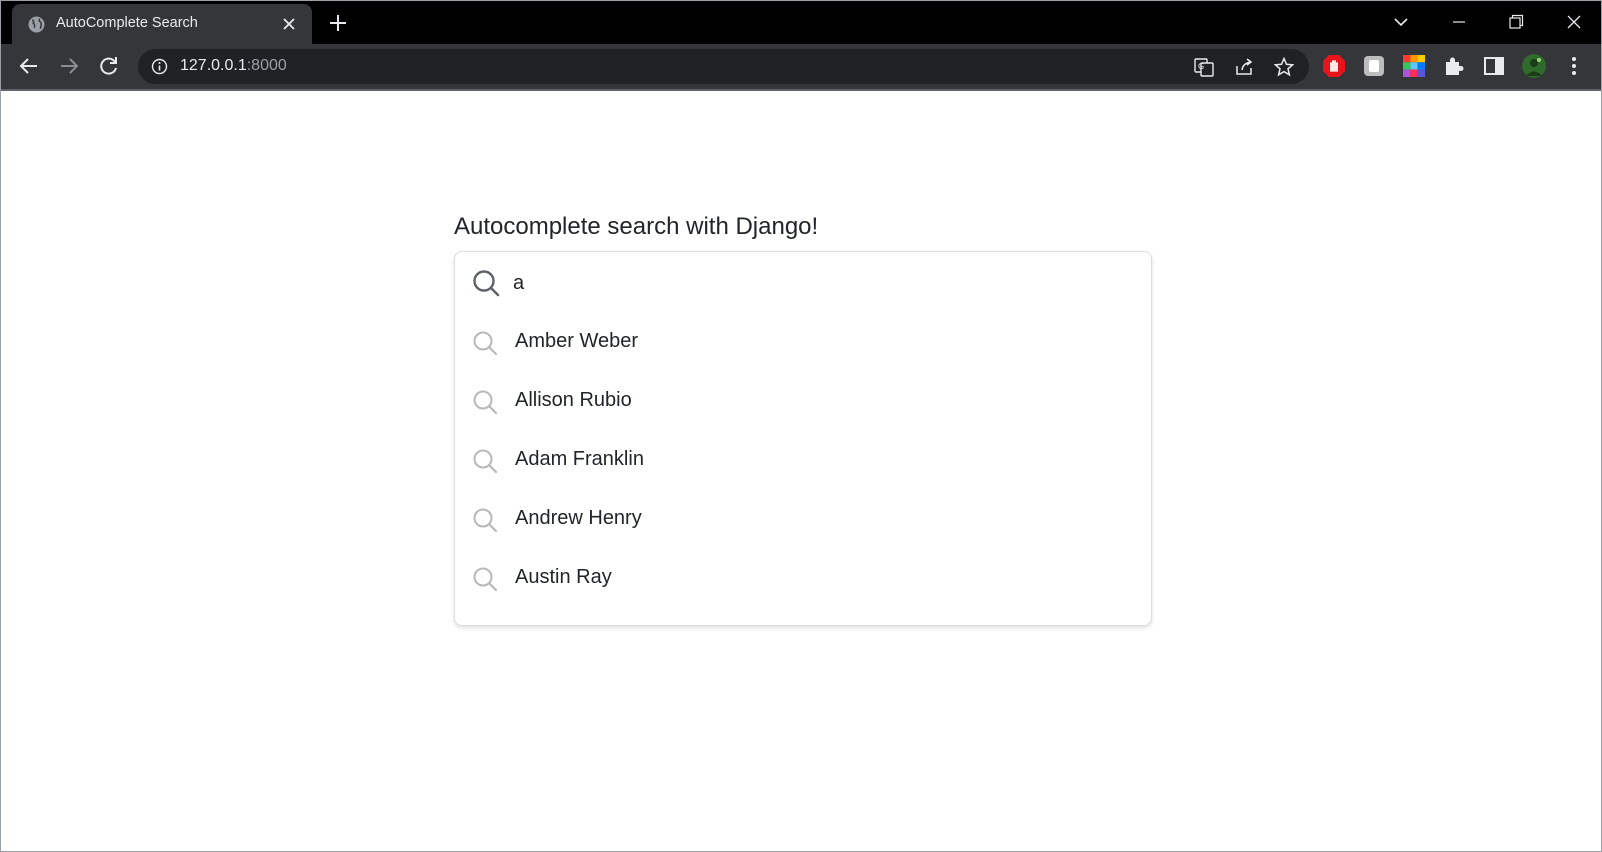  I want to click on suggestion-label: Adam Franklin, so click(579, 459).